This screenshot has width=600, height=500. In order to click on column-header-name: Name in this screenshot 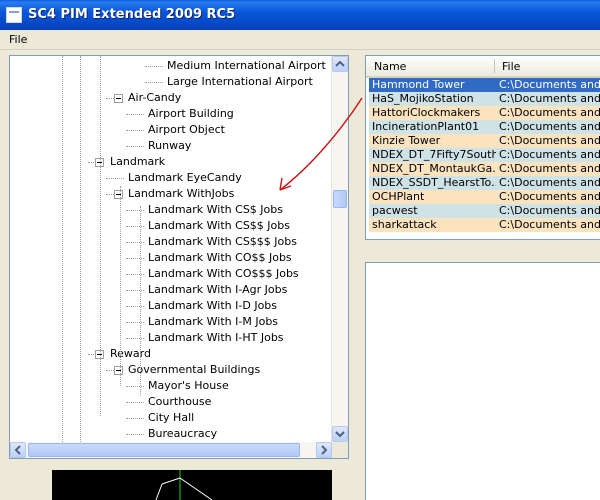, I will do `click(390, 66)`.